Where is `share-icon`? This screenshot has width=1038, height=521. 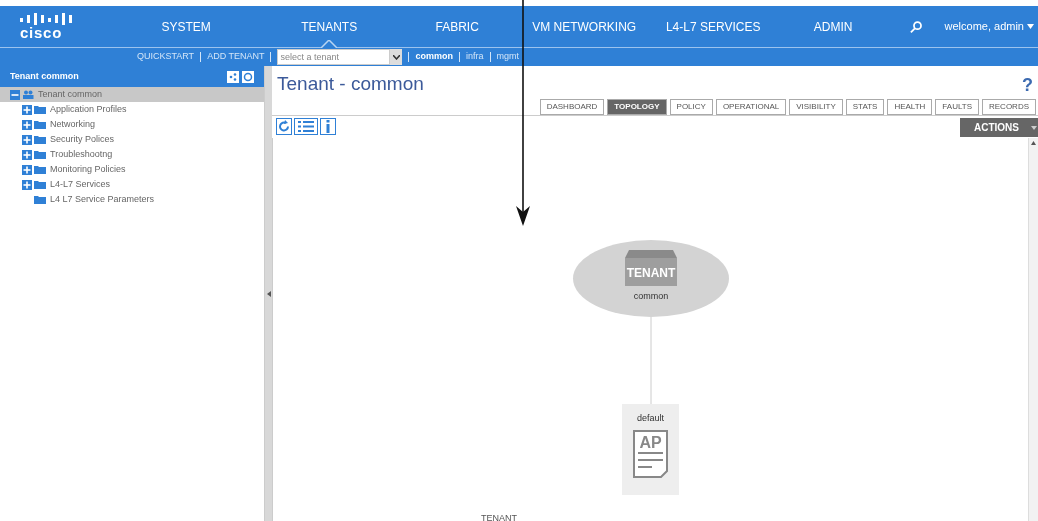 share-icon is located at coordinates (233, 76).